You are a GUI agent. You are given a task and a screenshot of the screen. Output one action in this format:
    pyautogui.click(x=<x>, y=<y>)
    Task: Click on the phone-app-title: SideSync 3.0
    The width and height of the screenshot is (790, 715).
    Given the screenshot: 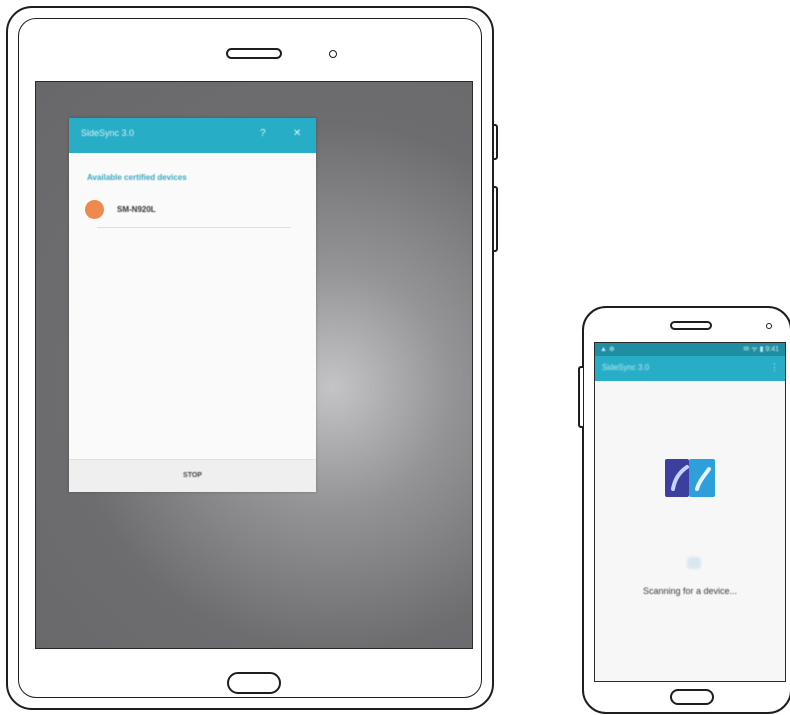 What is the action you would take?
    pyautogui.click(x=626, y=367)
    